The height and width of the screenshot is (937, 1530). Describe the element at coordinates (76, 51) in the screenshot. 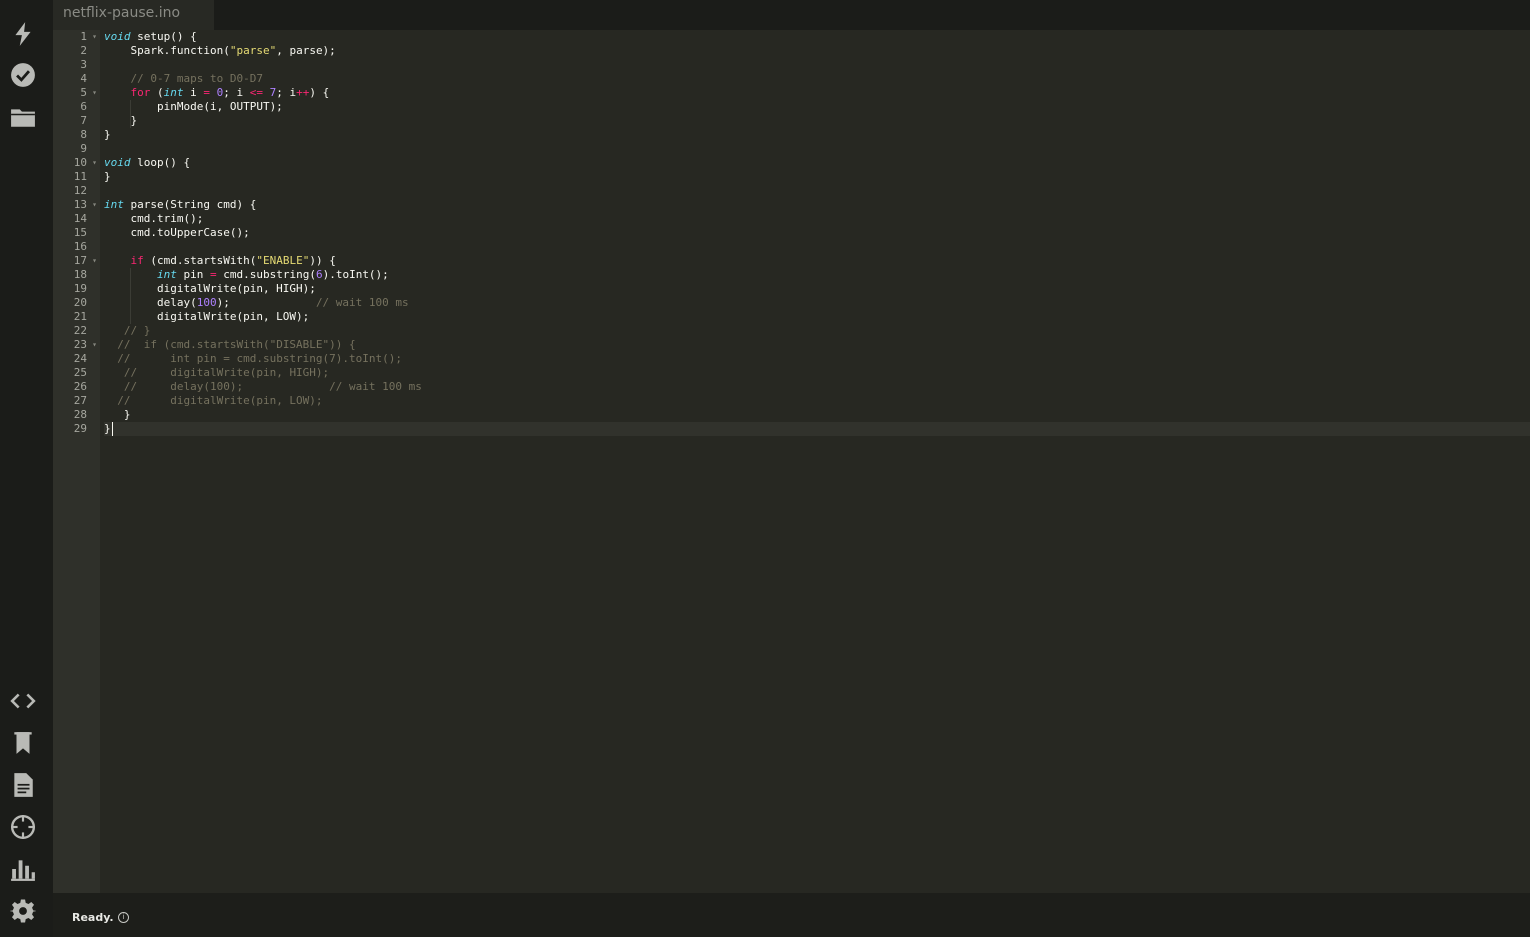

I see `line-number: 2` at that location.